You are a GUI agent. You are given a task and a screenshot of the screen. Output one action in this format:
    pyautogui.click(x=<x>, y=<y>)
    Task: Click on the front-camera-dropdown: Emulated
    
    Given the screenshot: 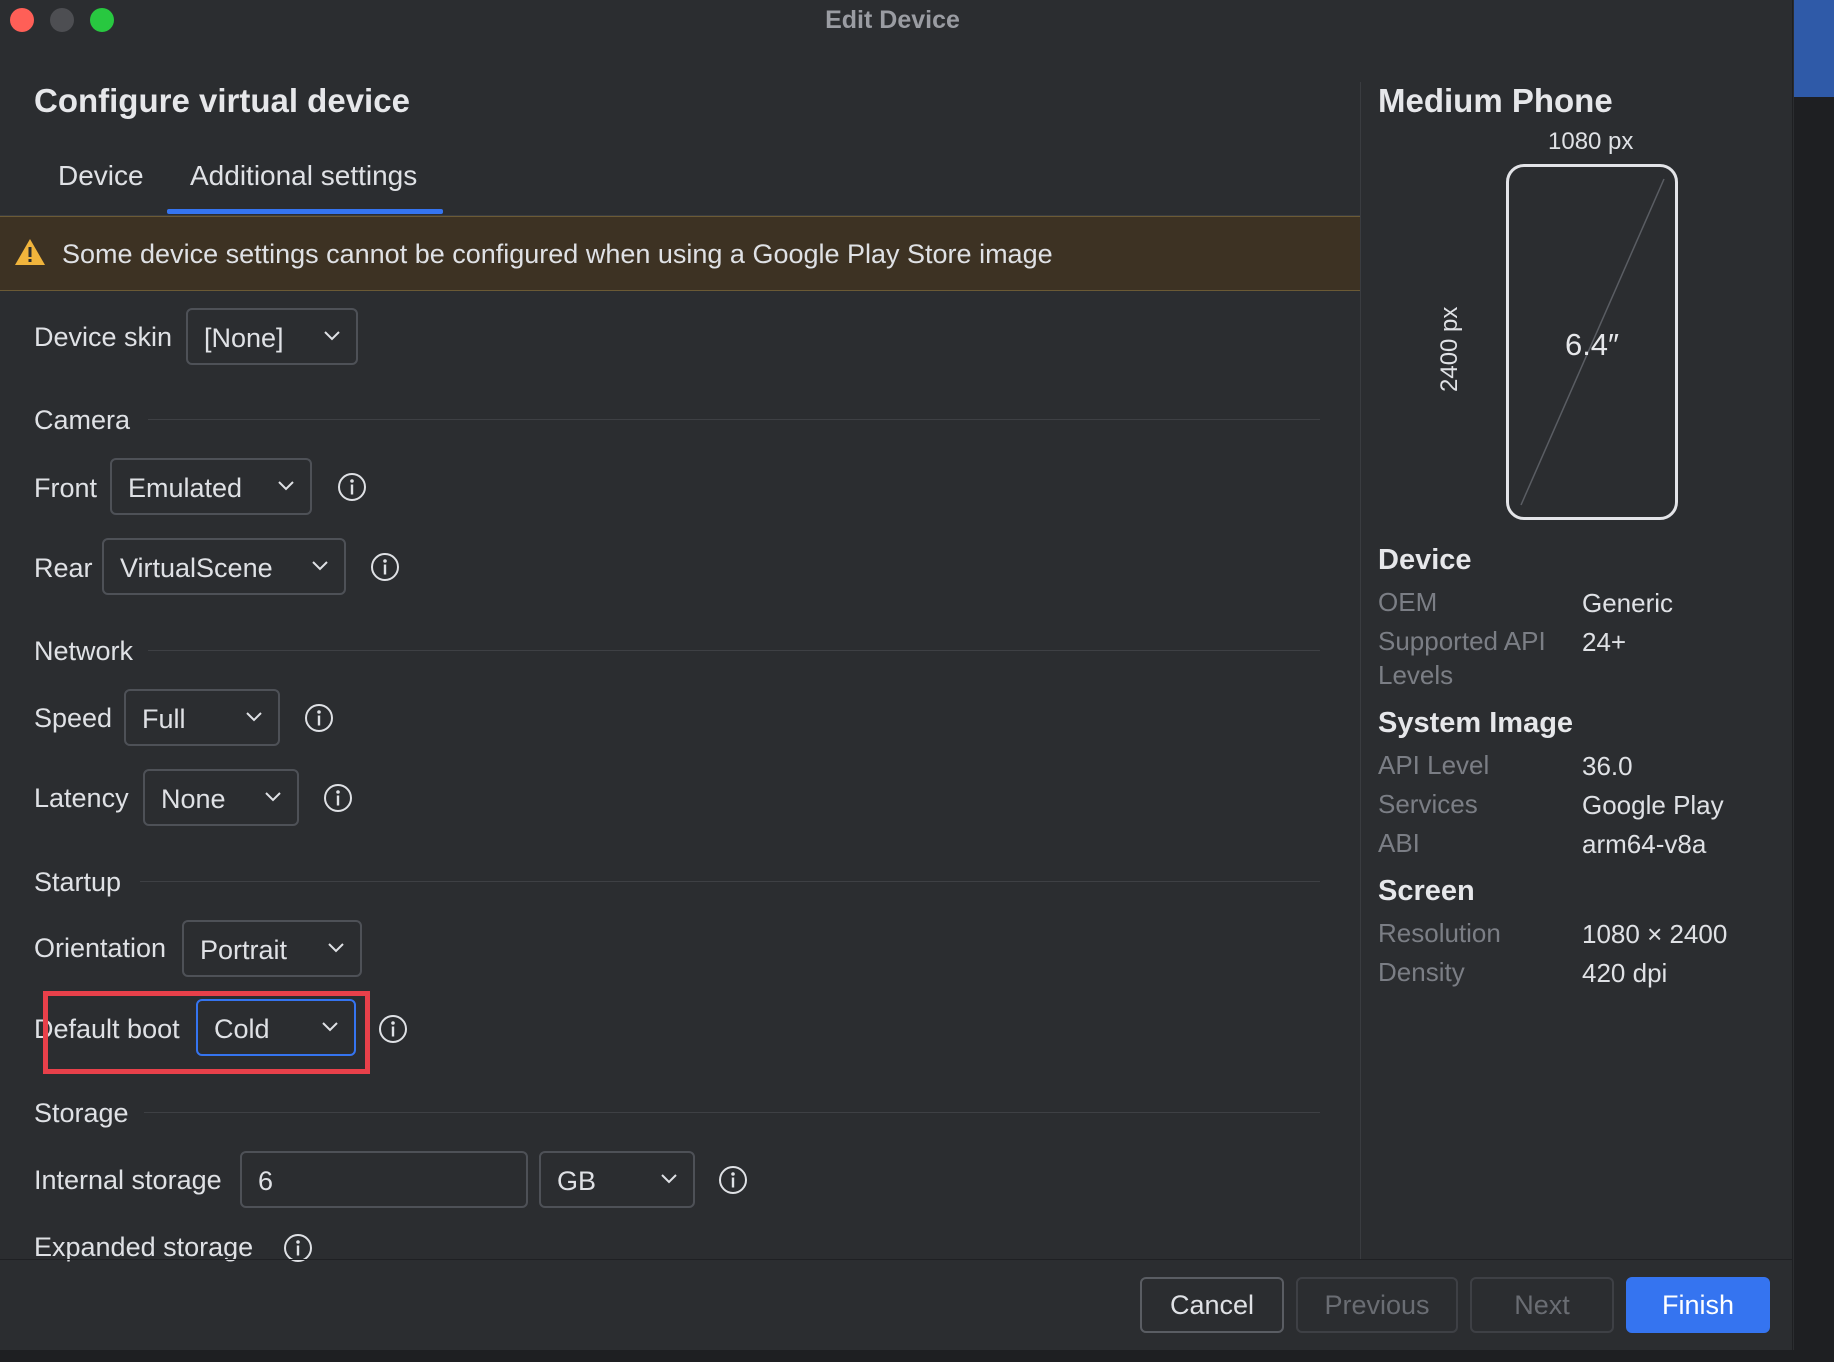 What is the action you would take?
    pyautogui.click(x=211, y=486)
    